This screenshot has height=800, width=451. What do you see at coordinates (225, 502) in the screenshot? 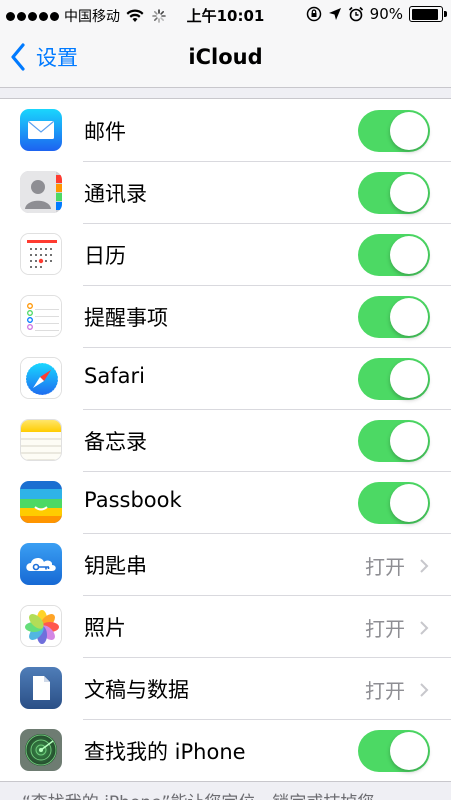
I see `row-passbook: Passbook` at bounding box center [225, 502].